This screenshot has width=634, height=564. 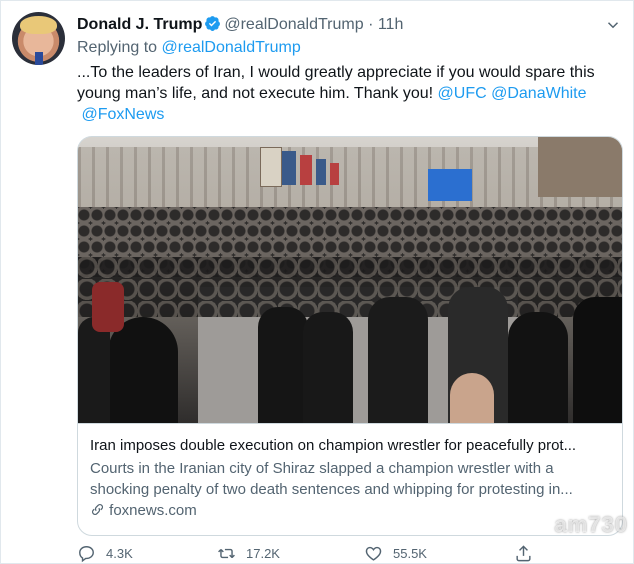 What do you see at coordinates (108, 307) in the screenshot?
I see `figure-red-plaid` at bounding box center [108, 307].